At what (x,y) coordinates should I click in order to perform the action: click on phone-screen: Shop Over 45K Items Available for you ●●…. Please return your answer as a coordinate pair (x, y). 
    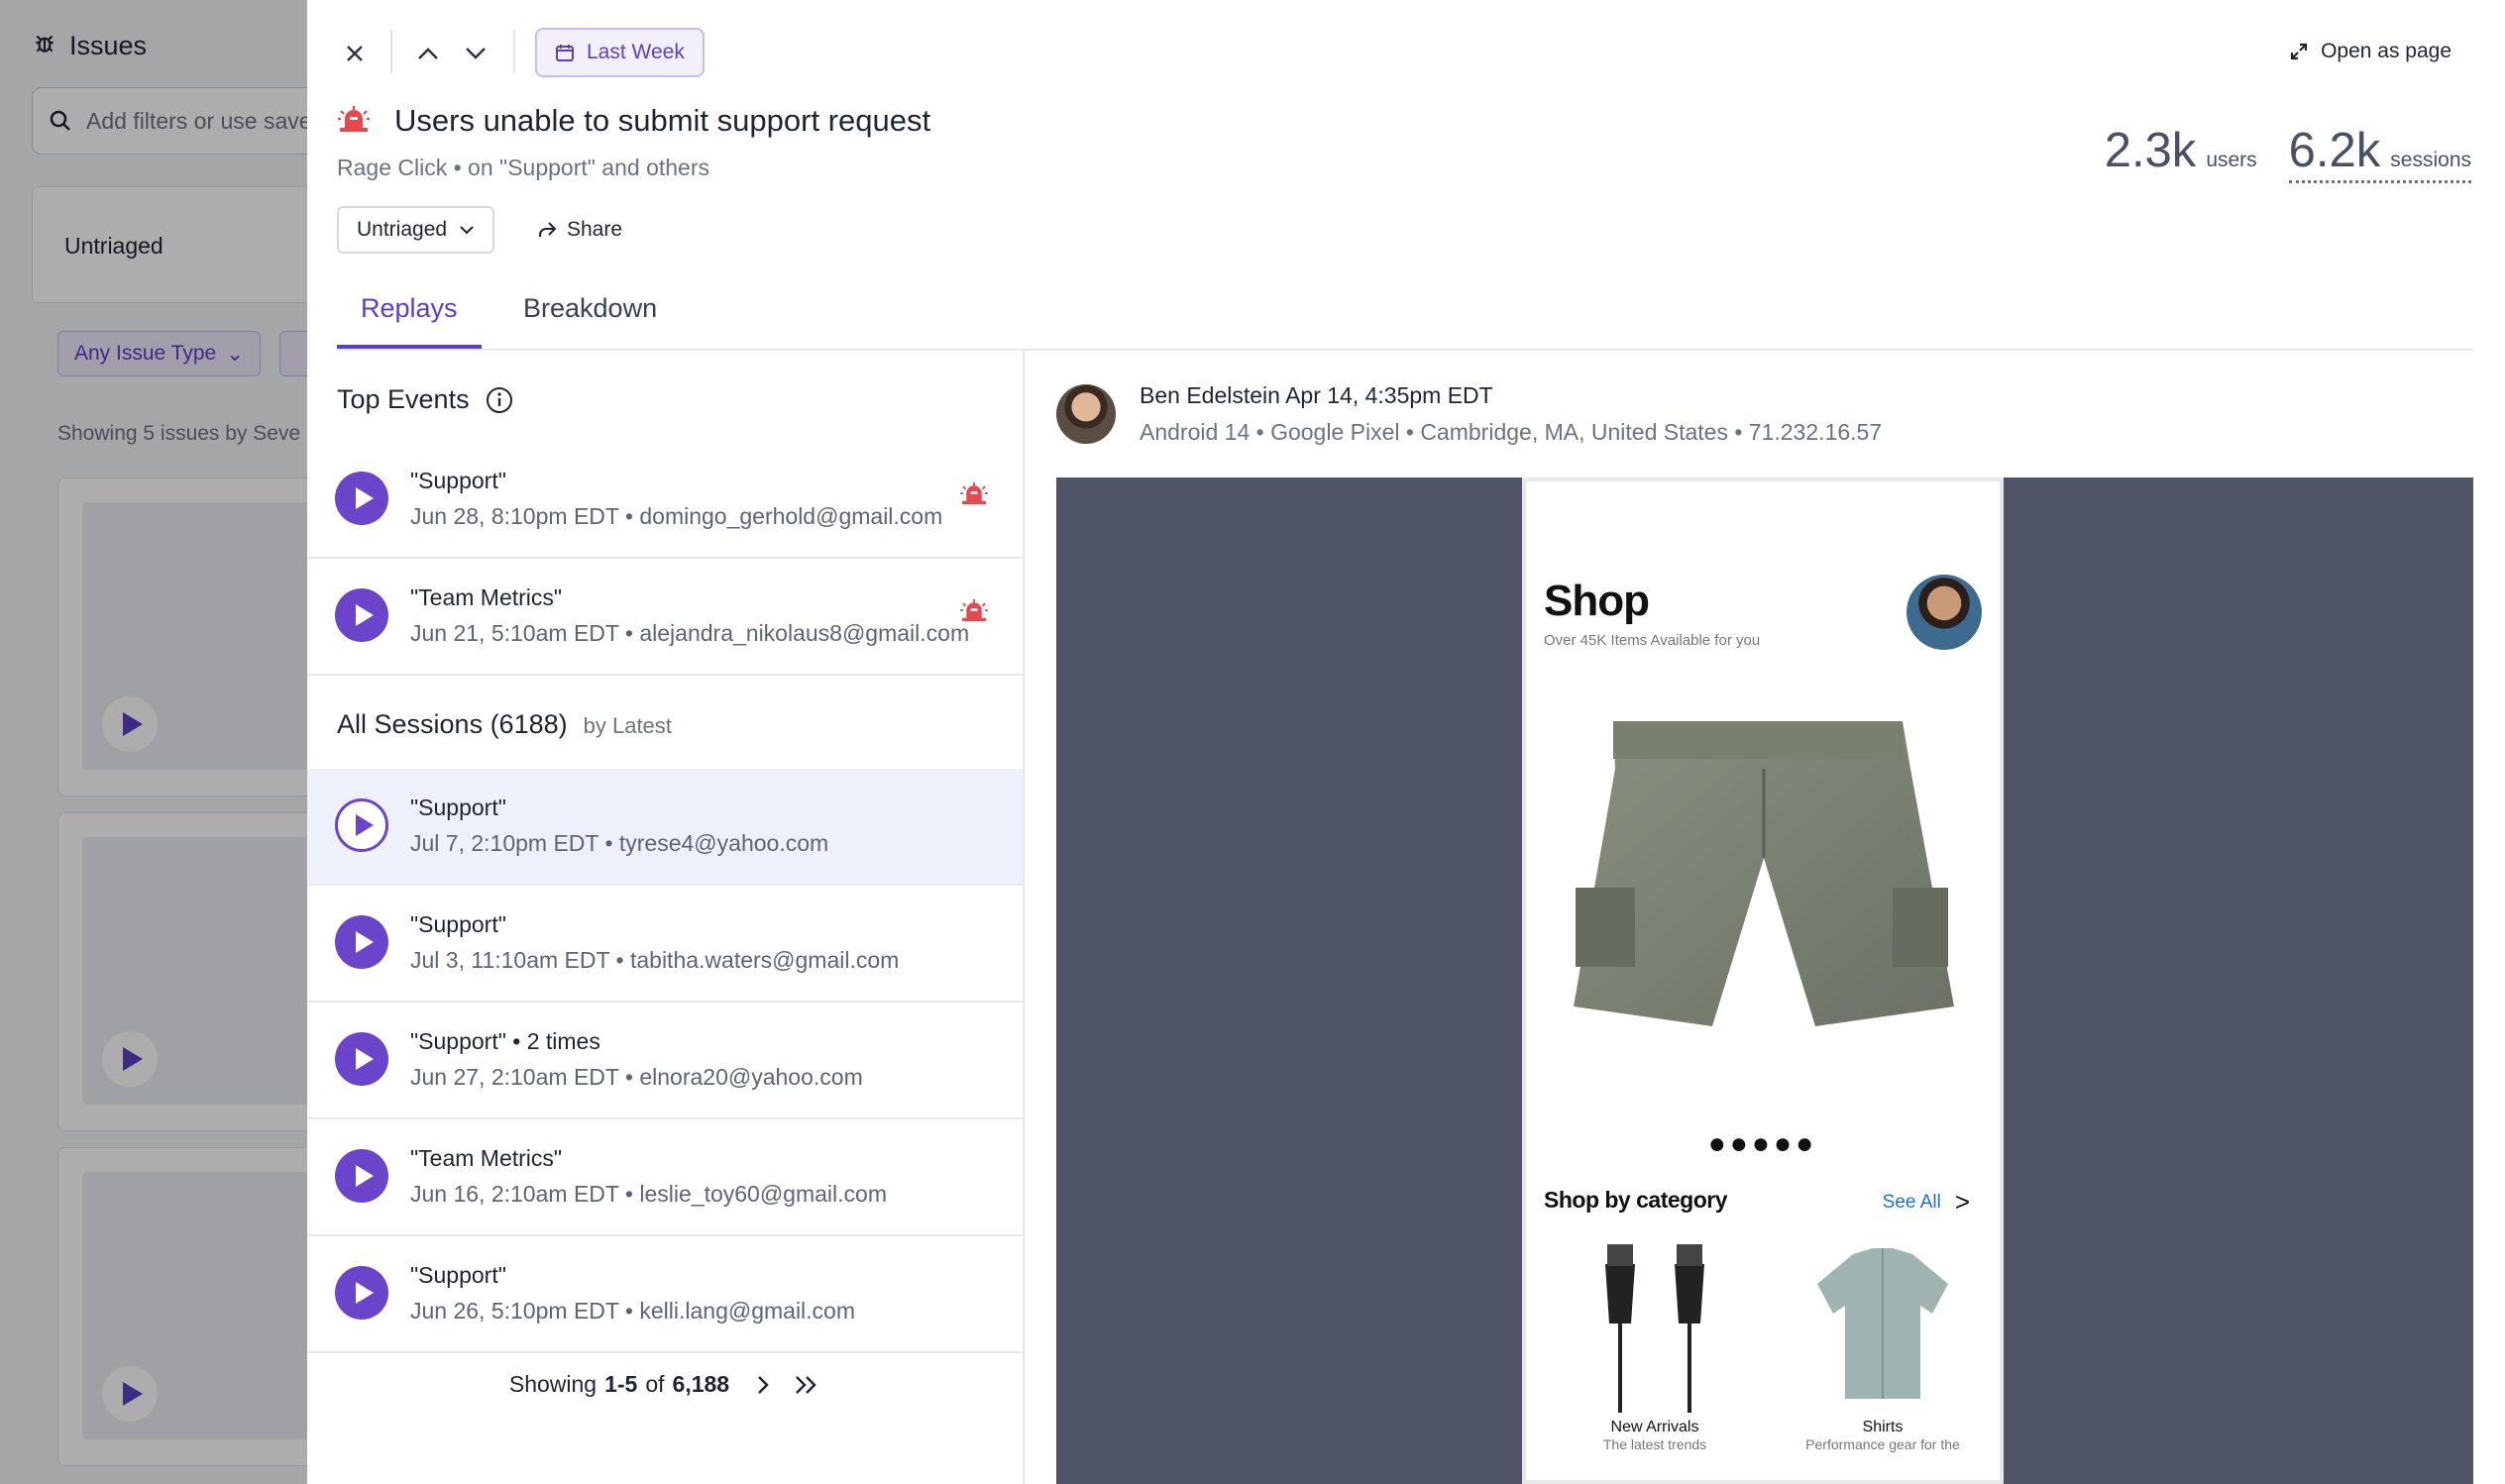
    Looking at the image, I should click on (1763, 981).